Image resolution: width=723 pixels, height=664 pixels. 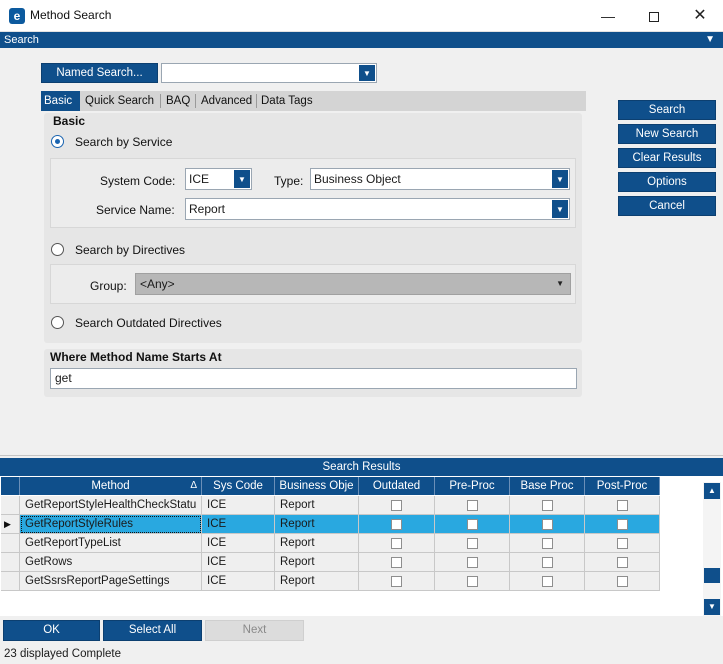 I want to click on type-combo: Business Object ▼, so click(x=440, y=179).